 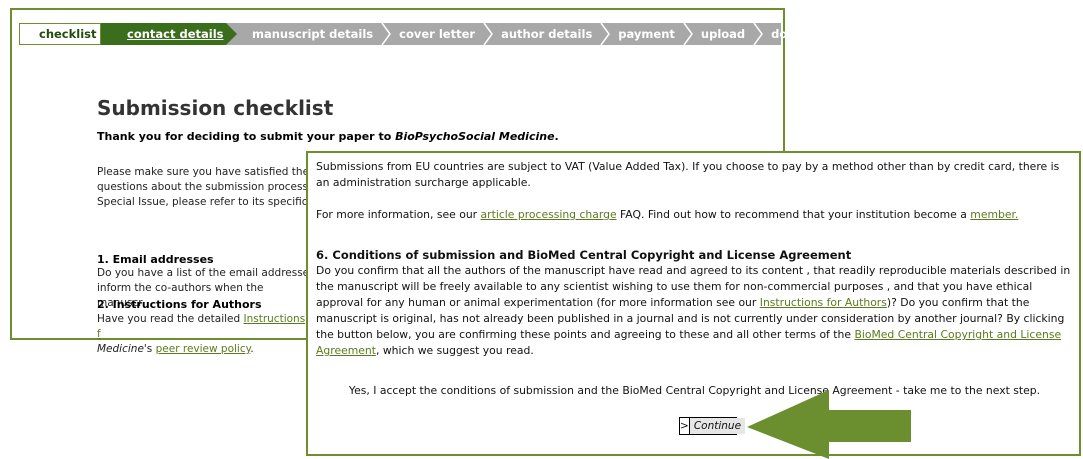 What do you see at coordinates (155, 259) in the screenshot?
I see `email-heading: 1. Email addresses` at bounding box center [155, 259].